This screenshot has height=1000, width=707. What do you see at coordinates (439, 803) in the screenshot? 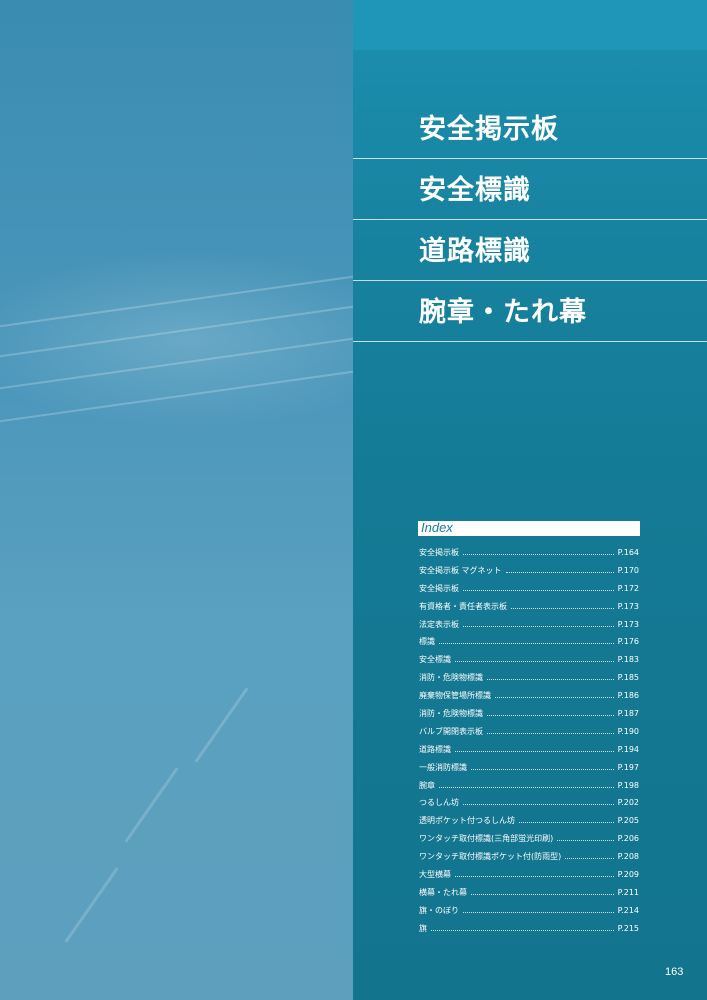
I see `index-item-label: つるしん坊` at bounding box center [439, 803].